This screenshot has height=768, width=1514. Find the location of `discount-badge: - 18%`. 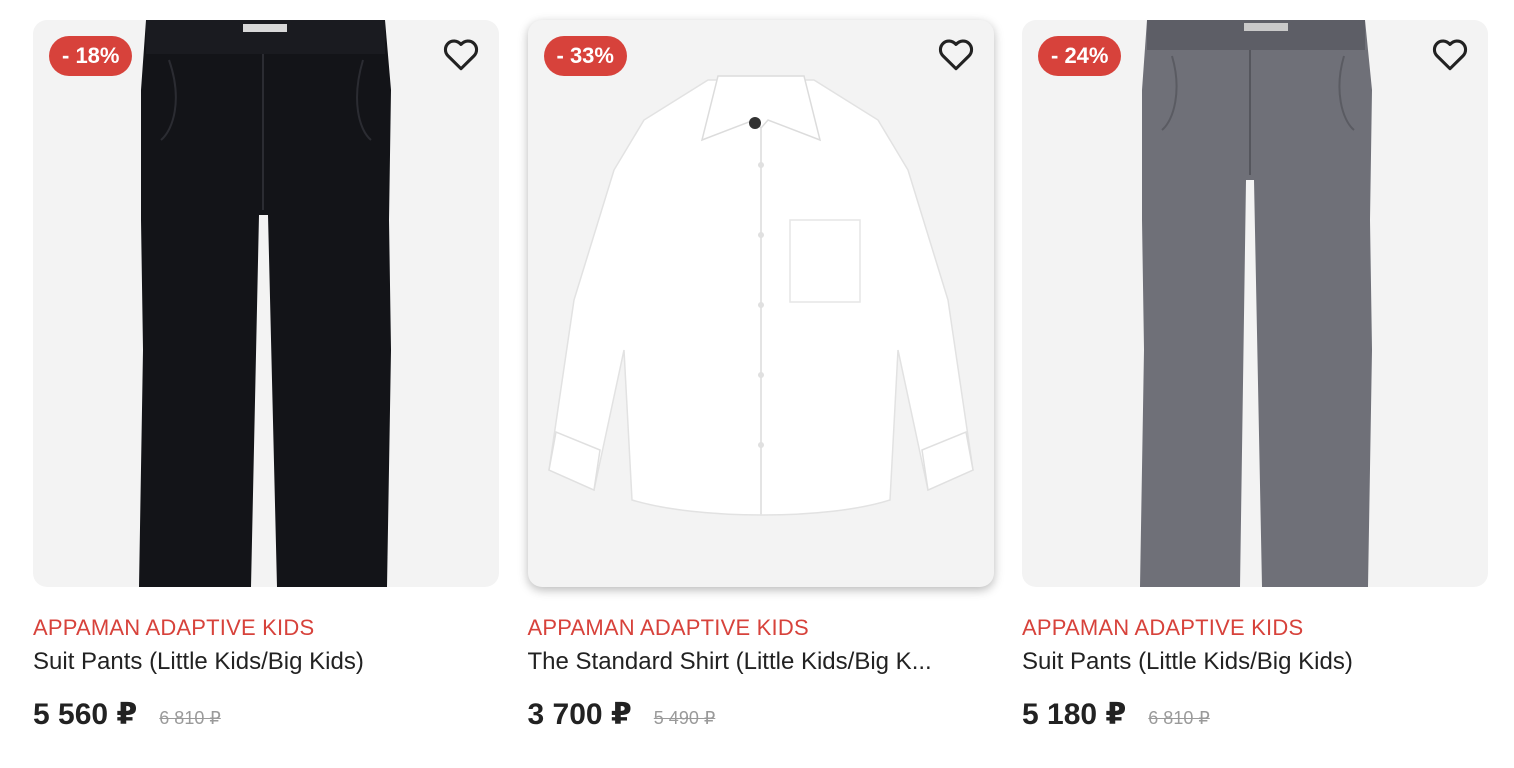

discount-badge: - 18% is located at coordinates (91, 56).